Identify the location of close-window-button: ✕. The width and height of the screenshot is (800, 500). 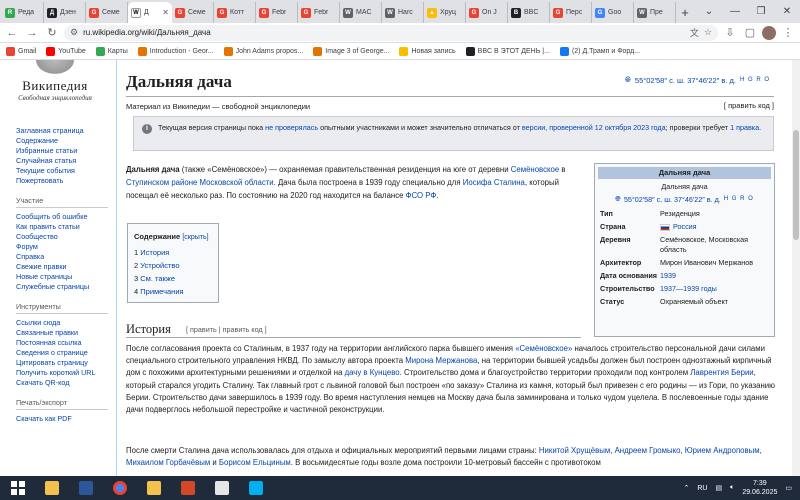
(787, 11).